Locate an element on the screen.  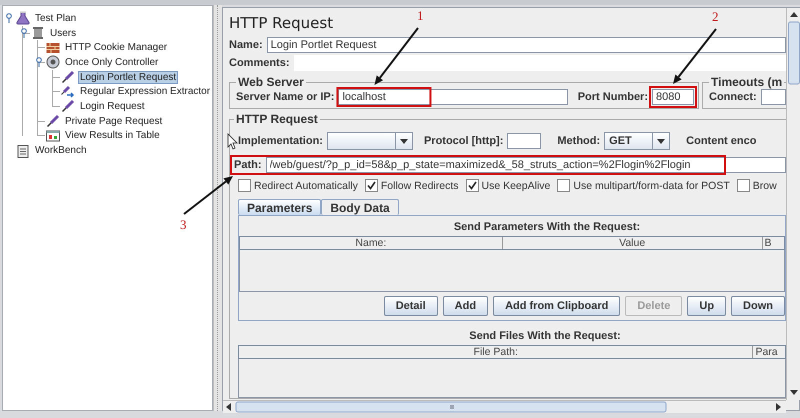
comments-field is located at coordinates (540, 63).